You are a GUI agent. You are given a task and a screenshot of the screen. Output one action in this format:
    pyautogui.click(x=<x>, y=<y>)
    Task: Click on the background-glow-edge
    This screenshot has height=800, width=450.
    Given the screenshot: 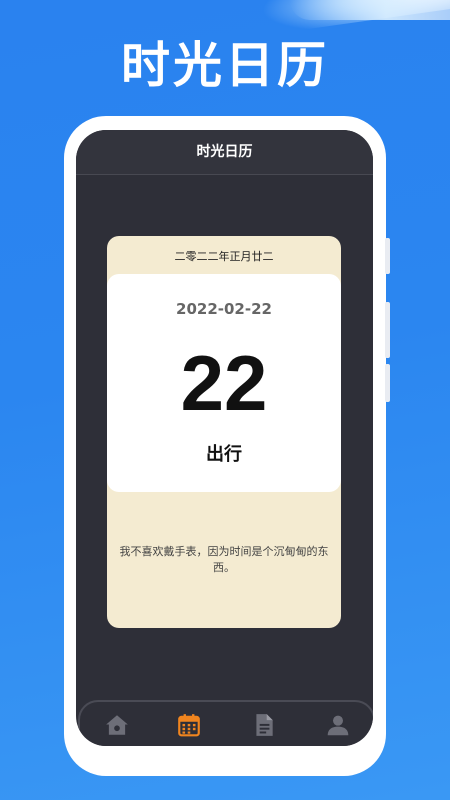 What is the action you would take?
    pyautogui.click(x=370, y=10)
    